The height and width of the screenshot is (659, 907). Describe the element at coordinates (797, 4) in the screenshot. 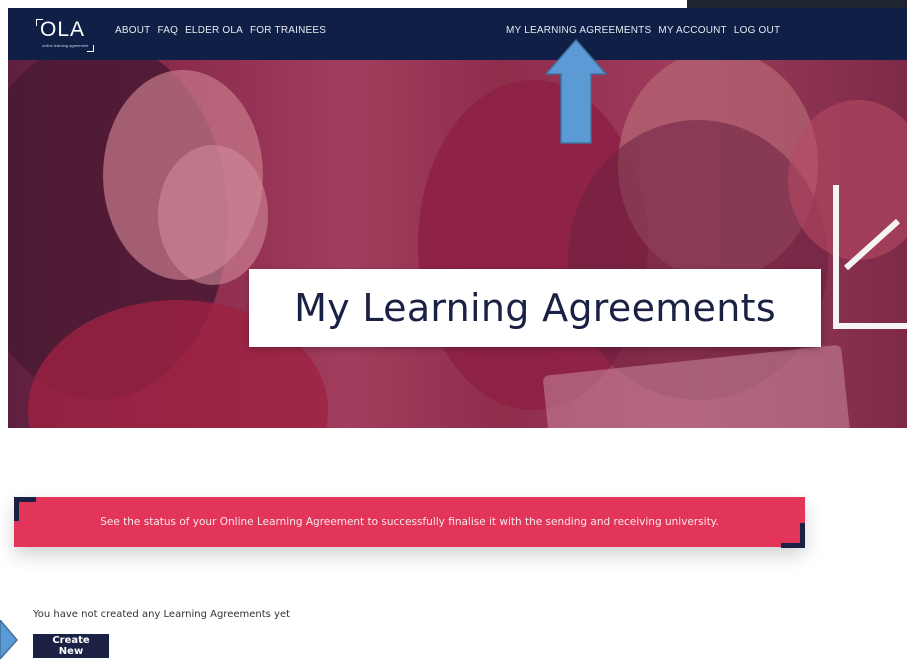

I see `window-top-strip` at that location.